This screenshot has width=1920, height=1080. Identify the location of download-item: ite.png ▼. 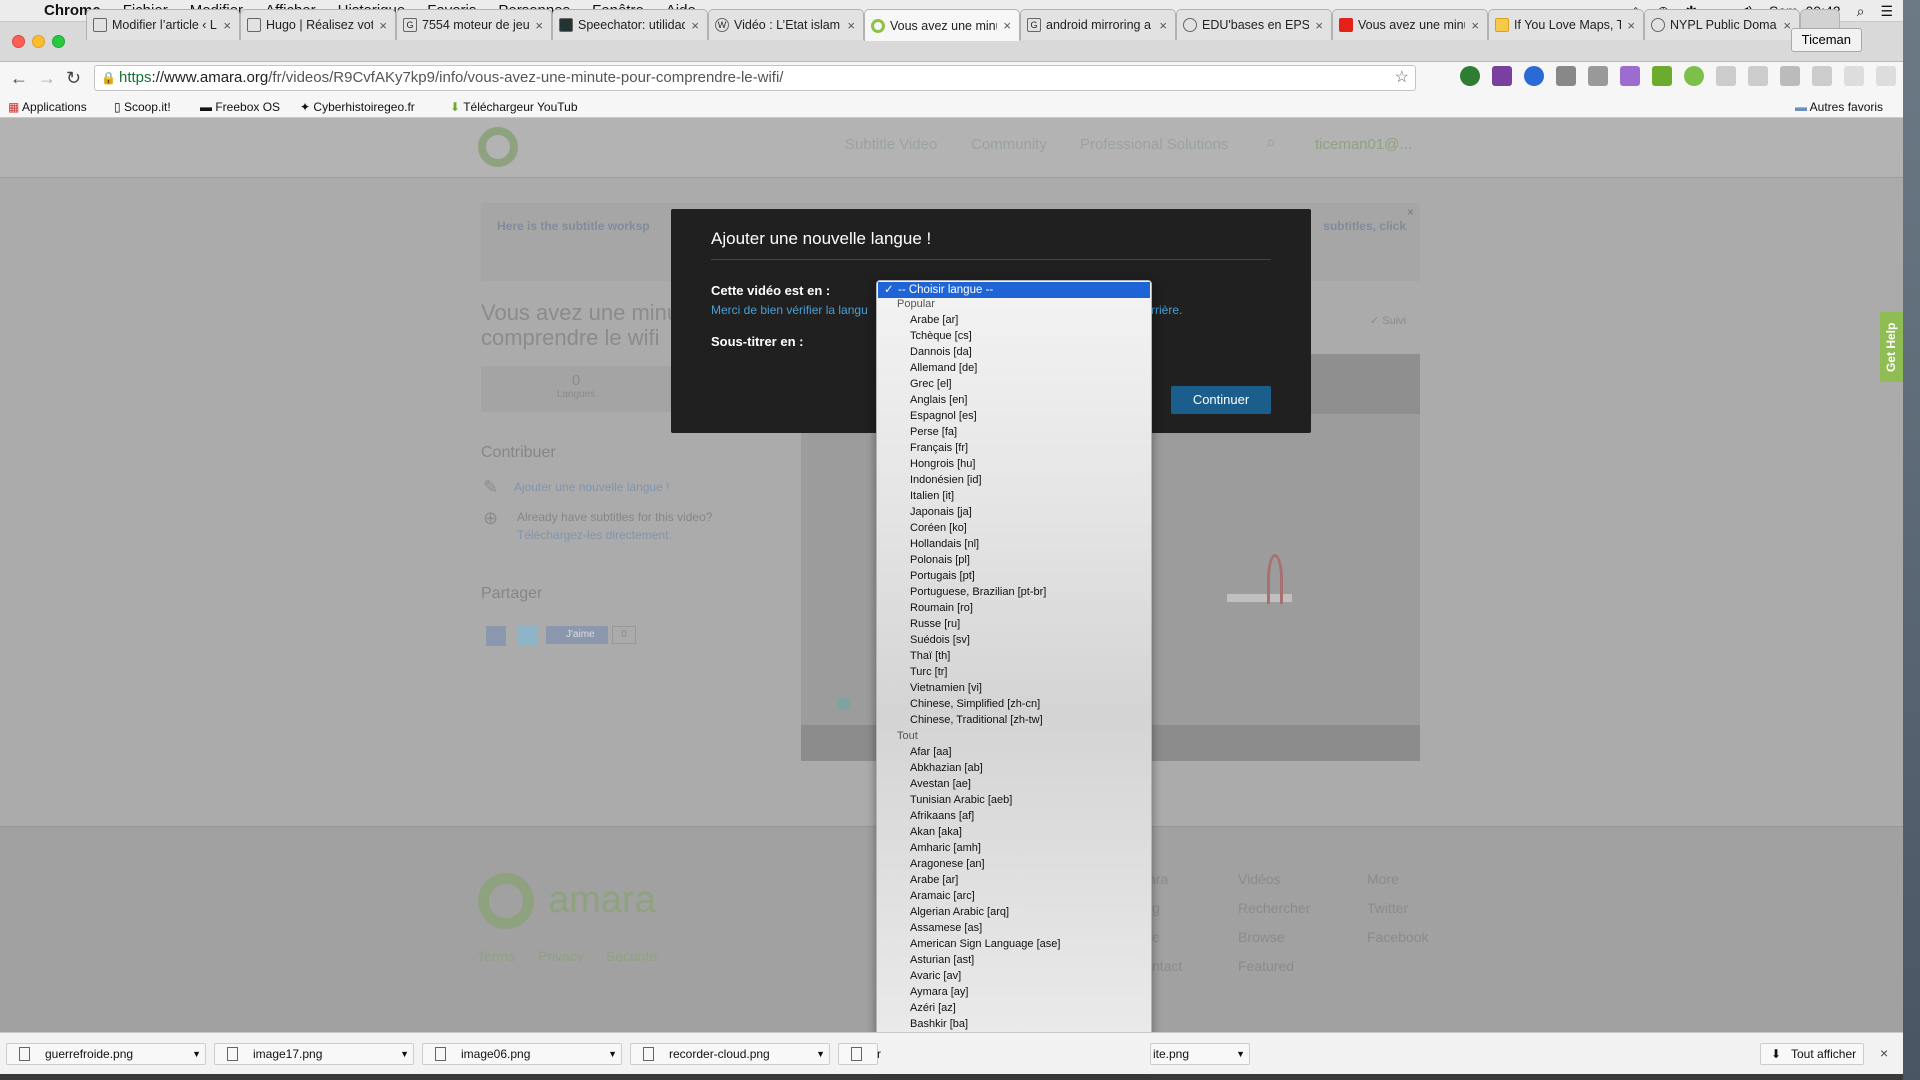
(1200, 1054).